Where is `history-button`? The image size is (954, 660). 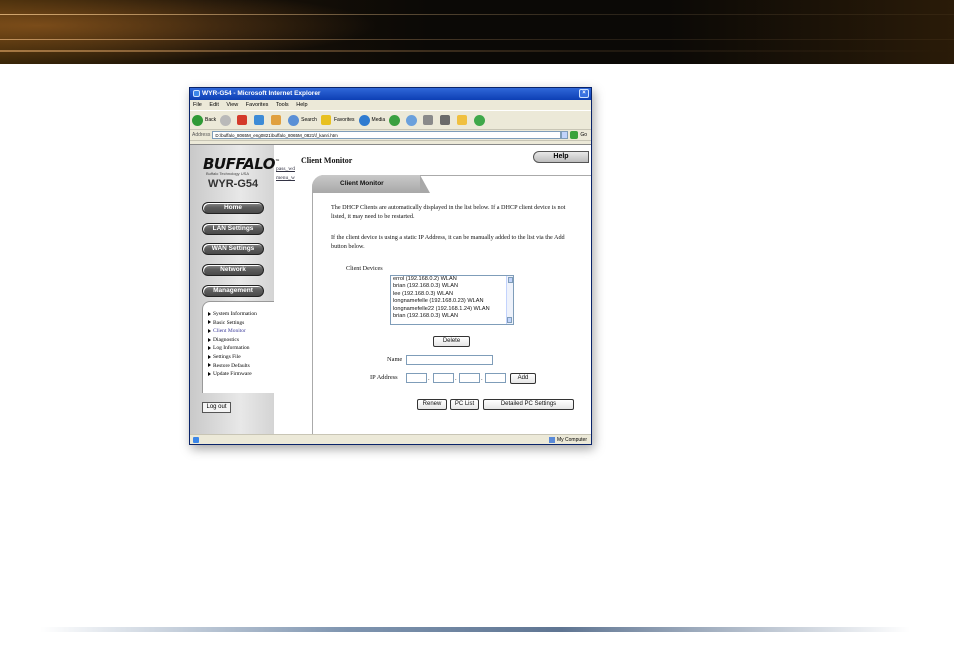 history-button is located at coordinates (395, 120).